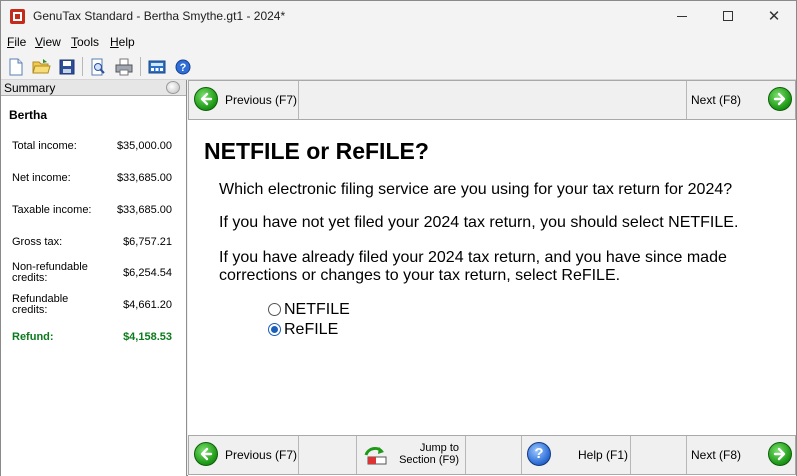  Describe the element at coordinates (16, 42) in the screenshot. I see `menu-file: File` at that location.